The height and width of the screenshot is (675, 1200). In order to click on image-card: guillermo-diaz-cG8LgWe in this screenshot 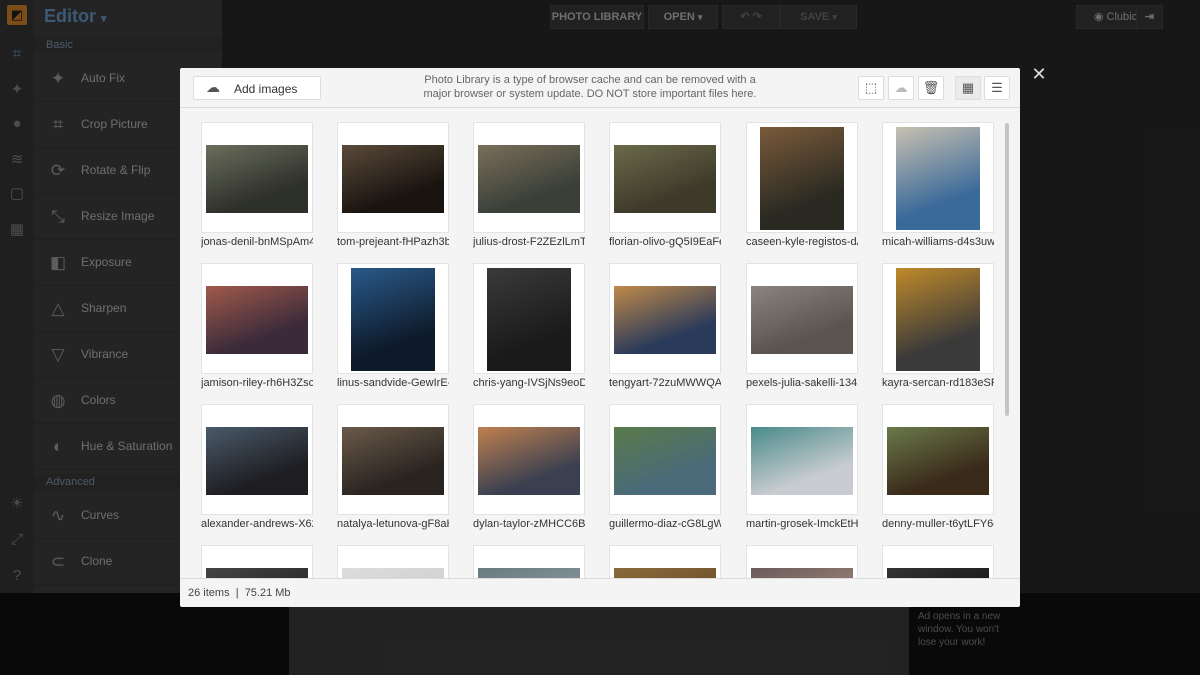, I will do `click(665, 467)`.